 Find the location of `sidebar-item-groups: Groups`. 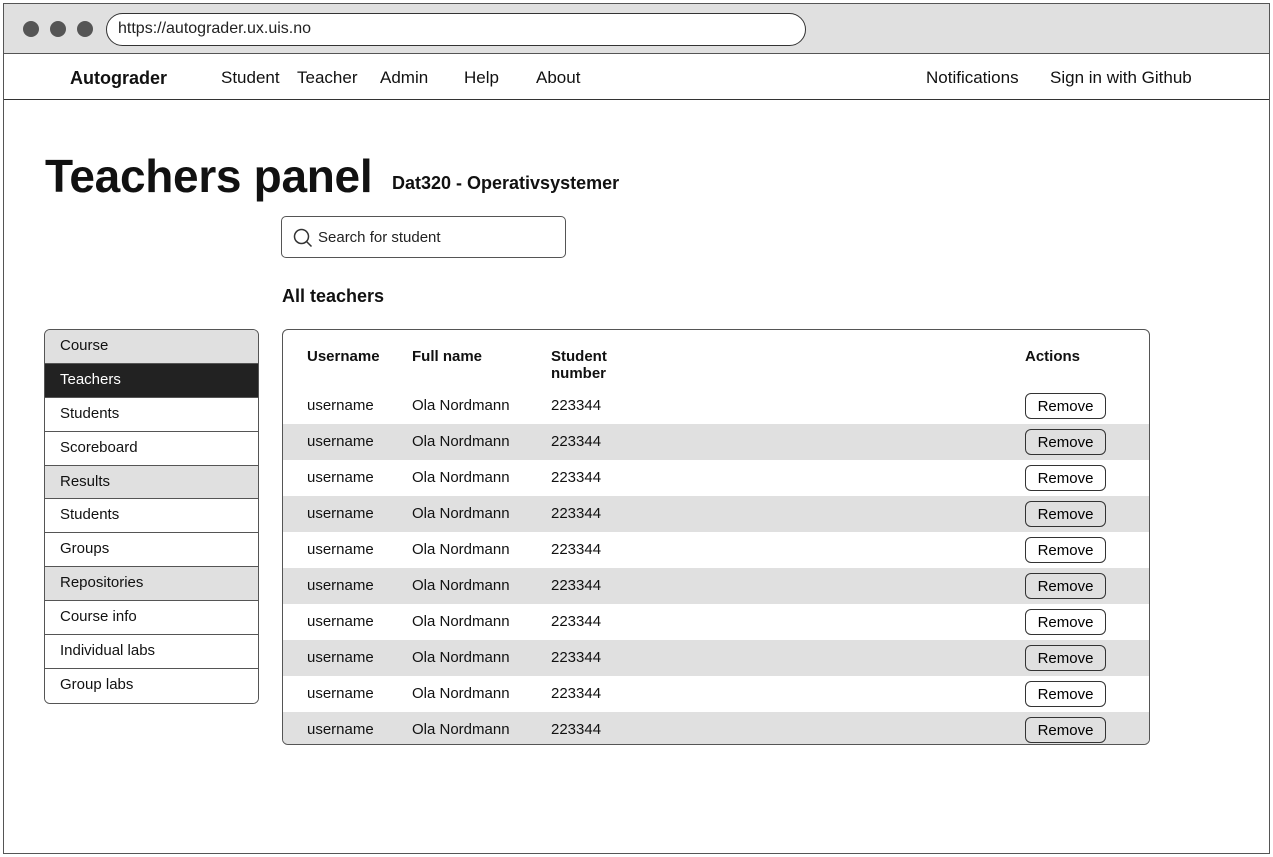

sidebar-item-groups: Groups is located at coordinates (151, 550).